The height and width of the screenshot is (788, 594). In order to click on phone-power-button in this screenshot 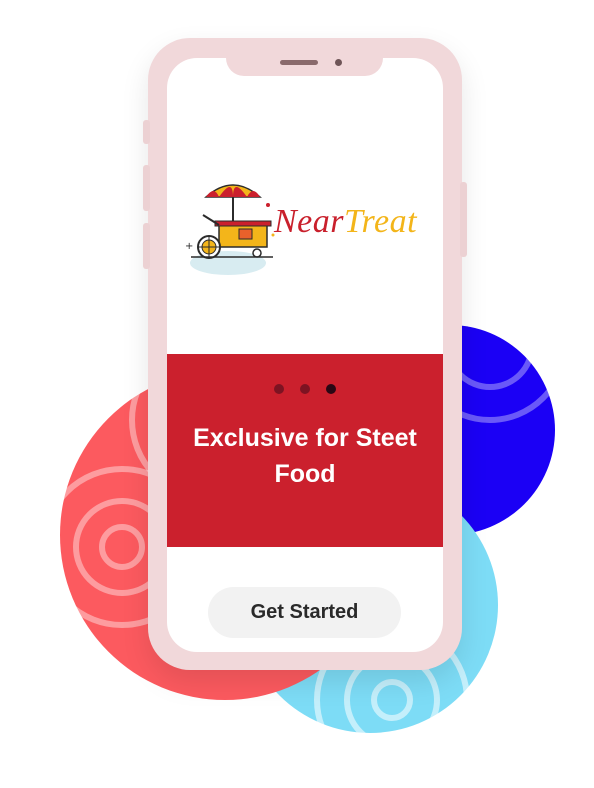, I will do `click(463, 219)`.